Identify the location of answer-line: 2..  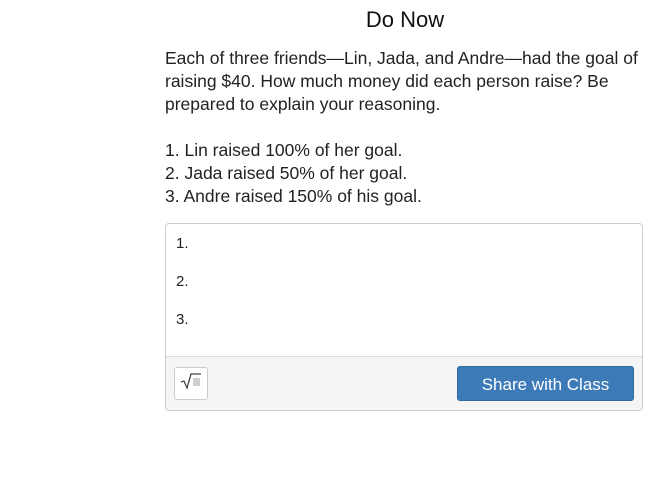
(404, 291).